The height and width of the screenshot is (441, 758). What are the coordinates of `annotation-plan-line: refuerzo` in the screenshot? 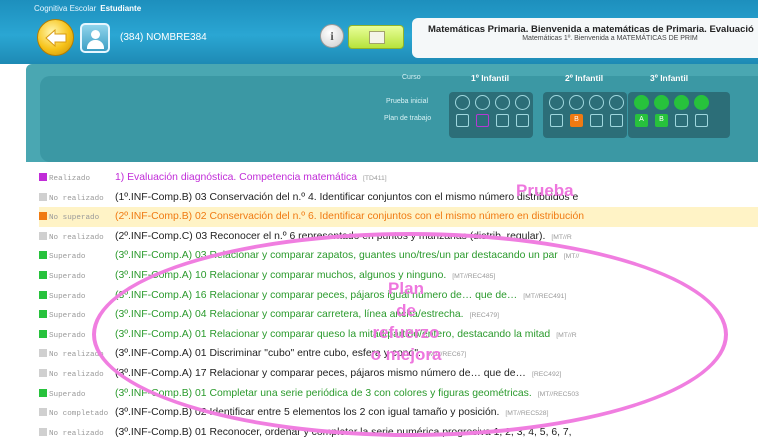 It's located at (406, 332).